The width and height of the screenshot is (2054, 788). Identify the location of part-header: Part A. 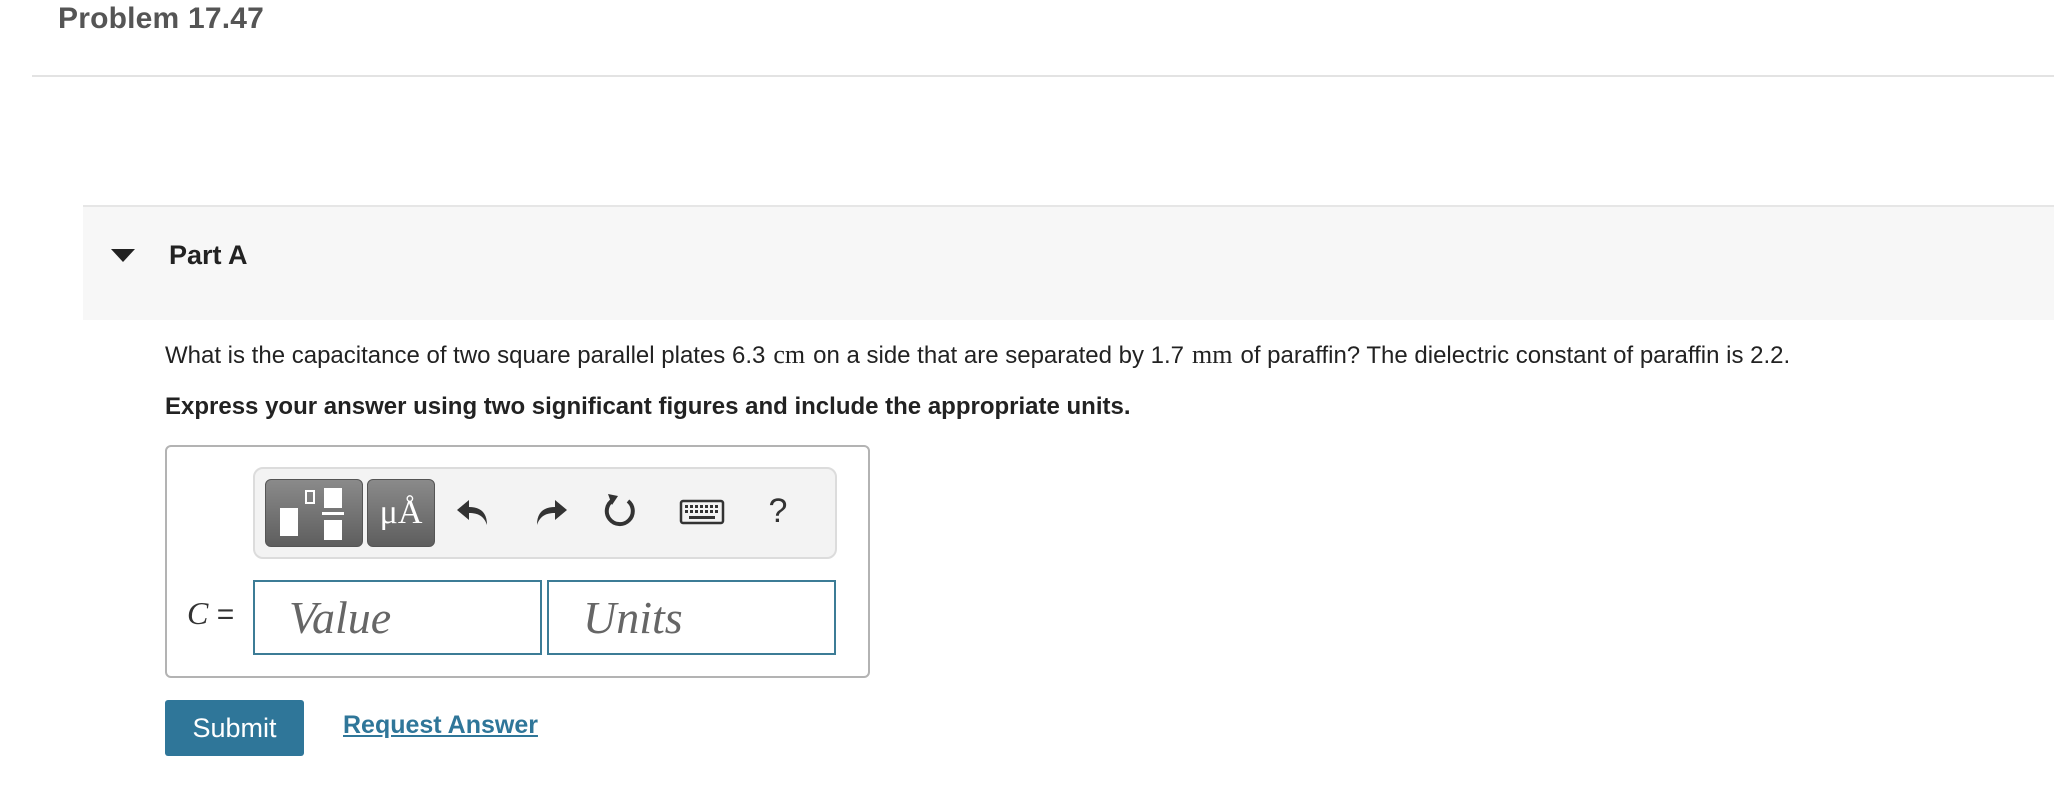
(1068, 262).